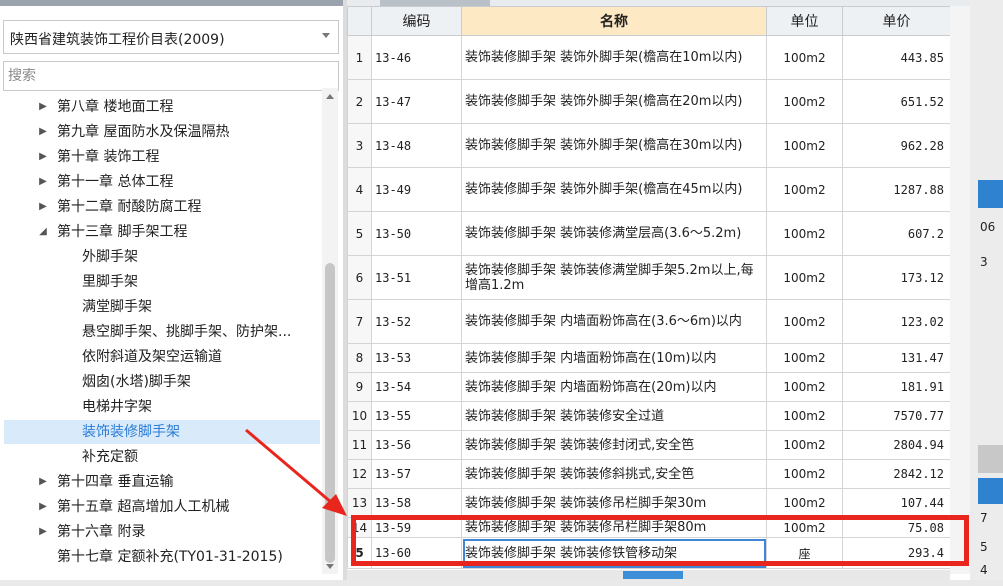 The height and width of the screenshot is (586, 1003). Describe the element at coordinates (359, 416) in the screenshot. I see `row-index-cell: 10` at that location.